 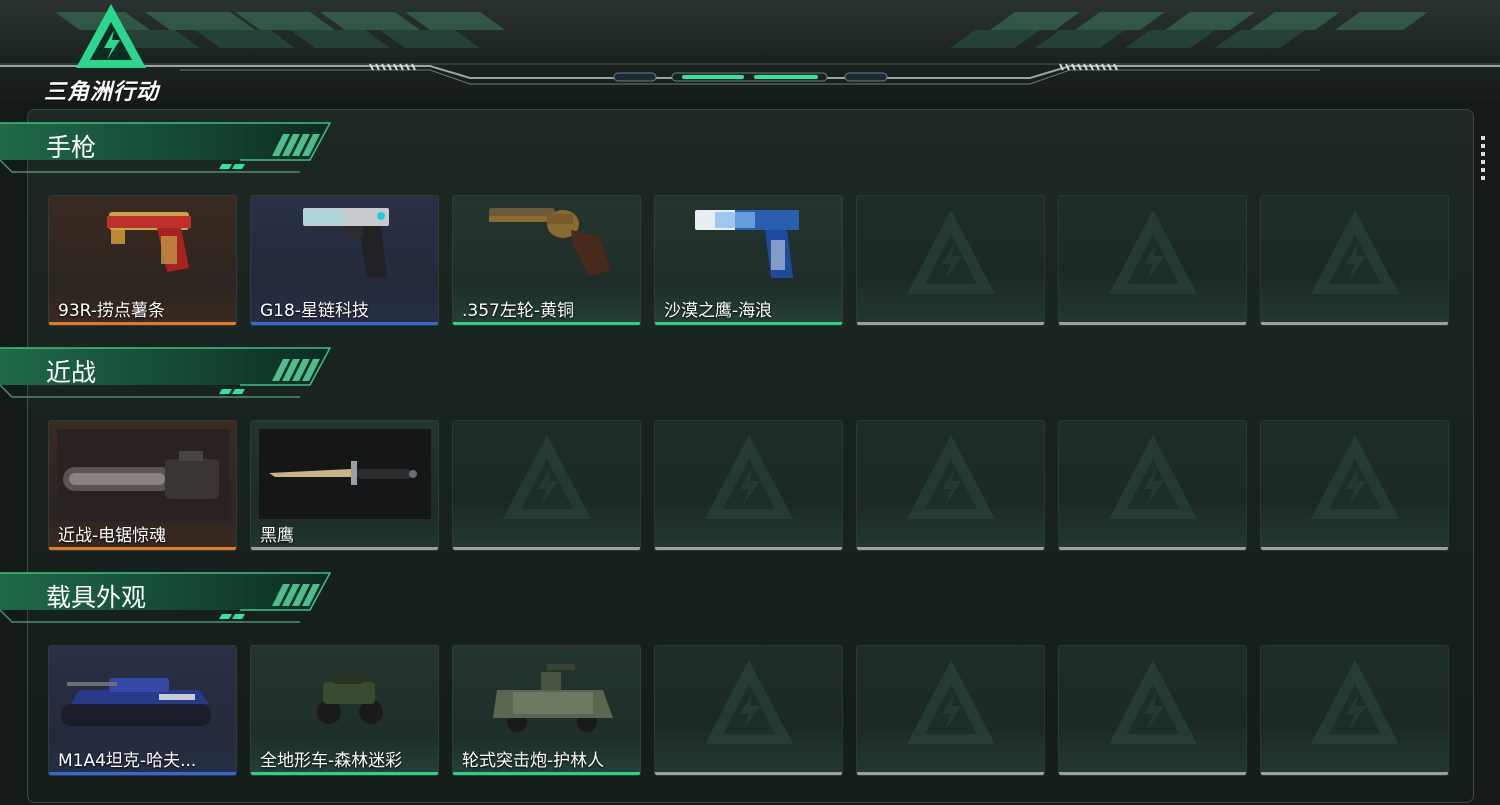 What do you see at coordinates (750, 48) in the screenshot?
I see `header-decoration` at bounding box center [750, 48].